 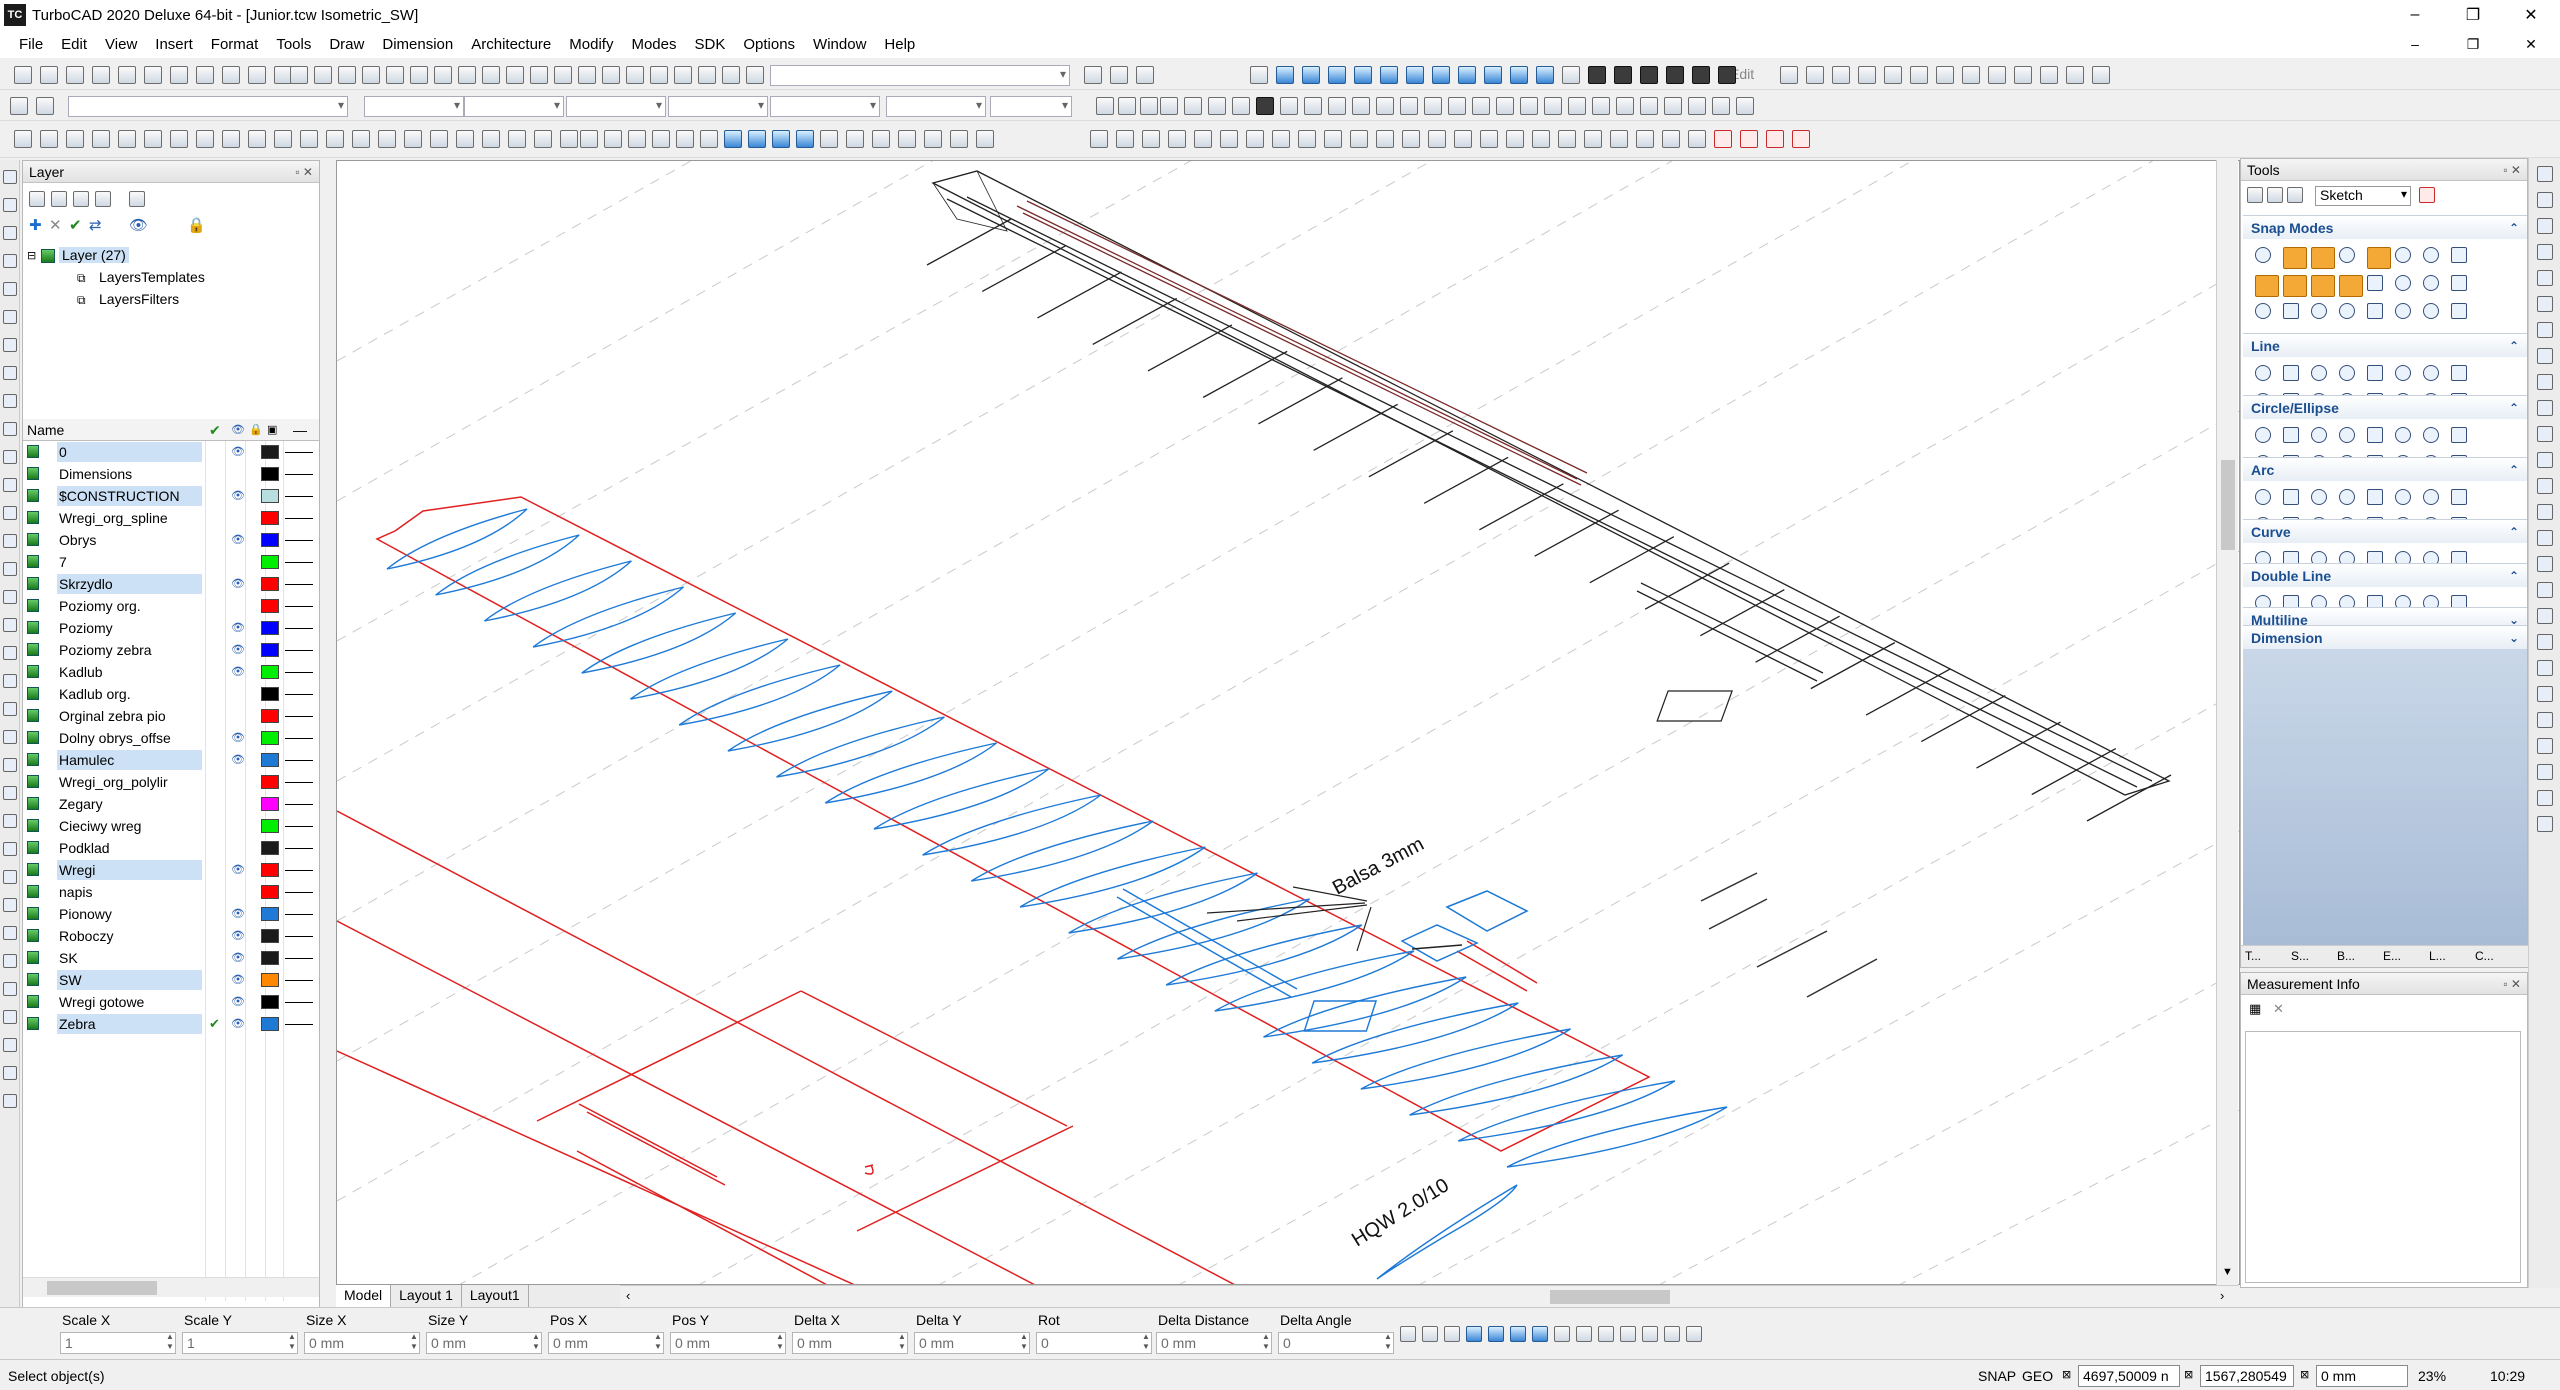 I want to click on add-layer-icon: ✚, so click(x=35, y=225).